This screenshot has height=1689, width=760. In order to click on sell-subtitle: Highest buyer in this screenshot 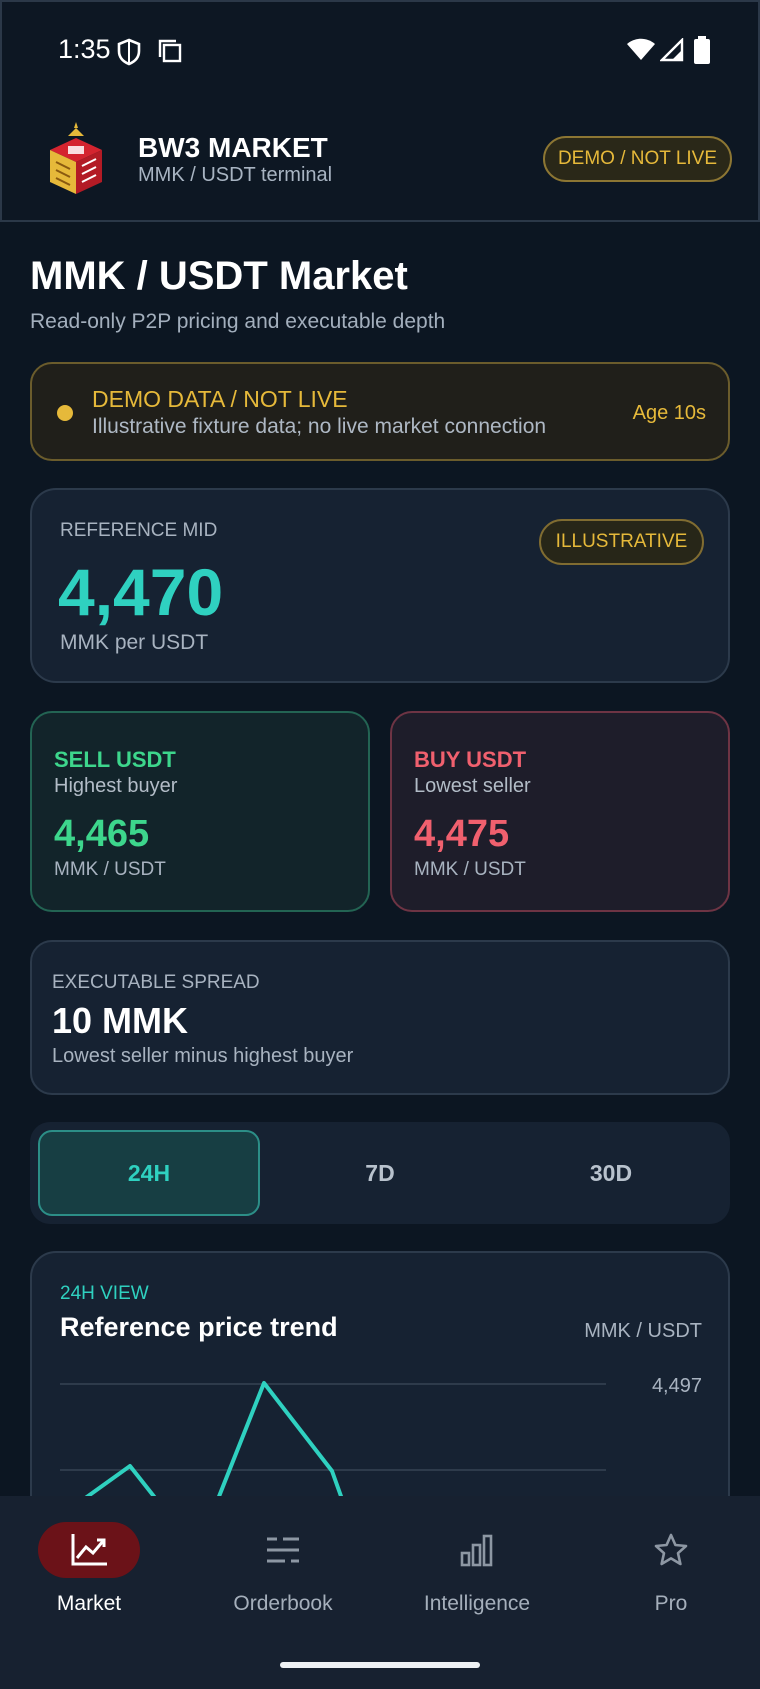, I will do `click(116, 786)`.